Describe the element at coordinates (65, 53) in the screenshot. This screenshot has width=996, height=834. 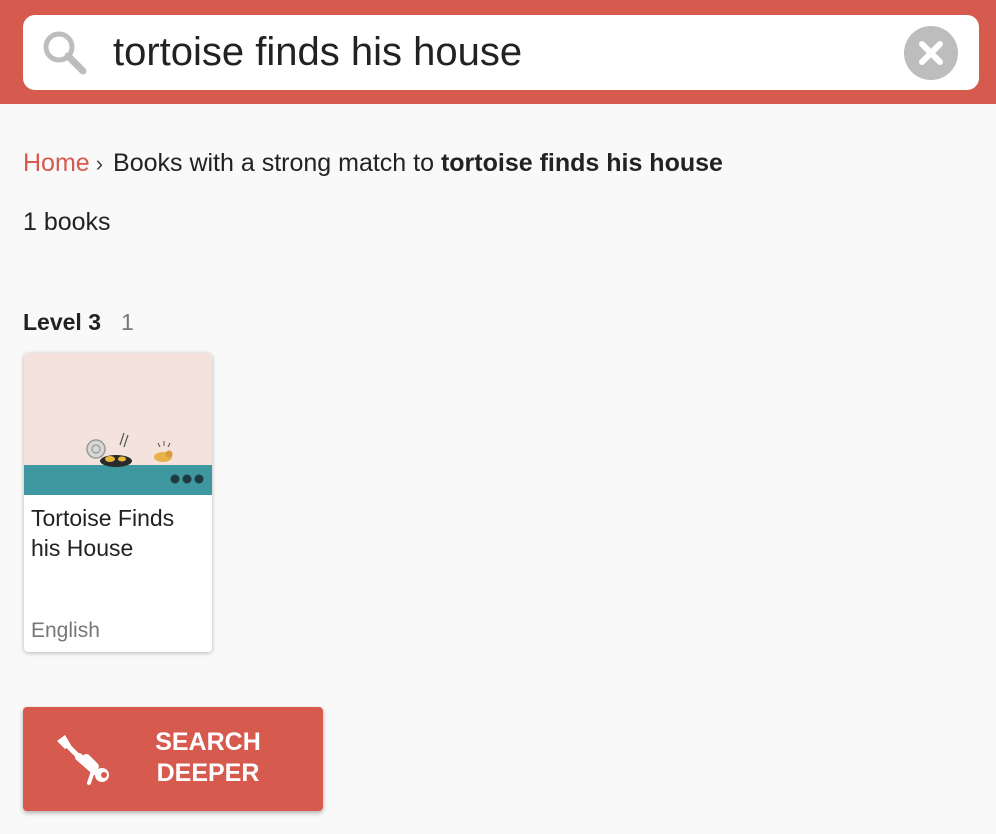
I see `search-icon` at that location.